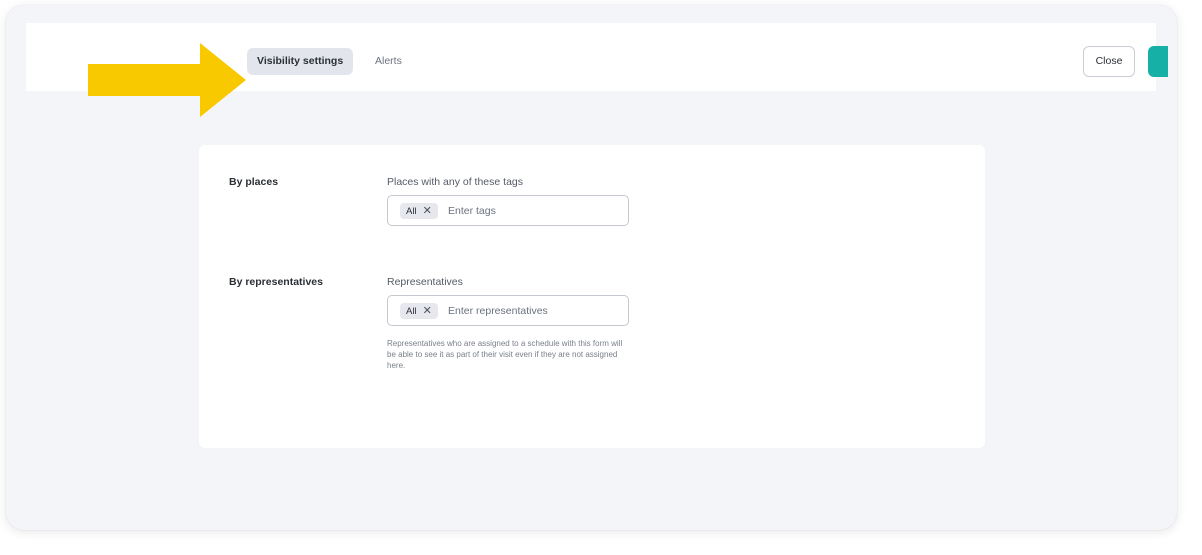 The height and width of the screenshot is (555, 1202). I want to click on places-tags-input: All ✕ Enter tags, so click(508, 210).